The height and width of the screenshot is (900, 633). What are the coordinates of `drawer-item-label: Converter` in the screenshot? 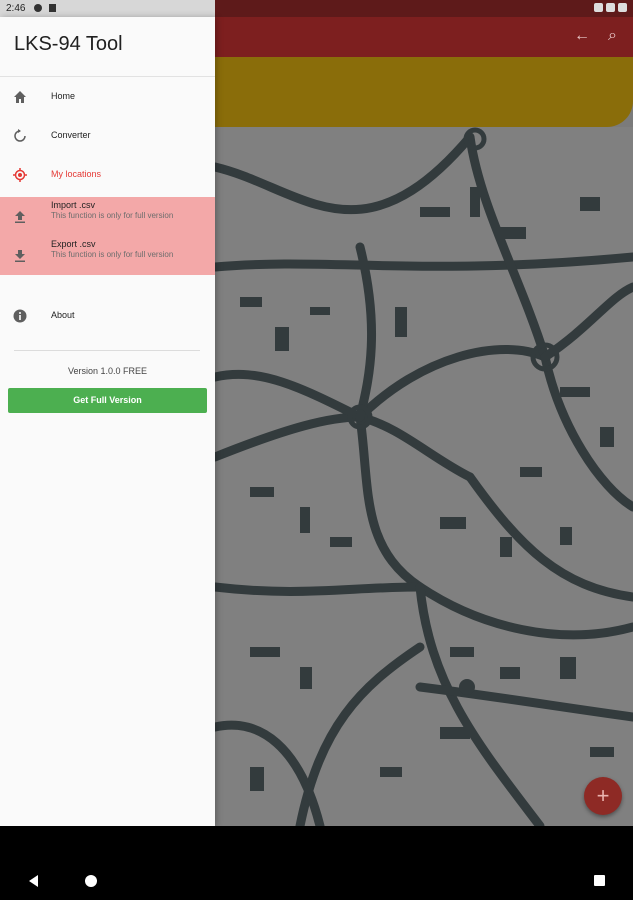 It's located at (71, 135).